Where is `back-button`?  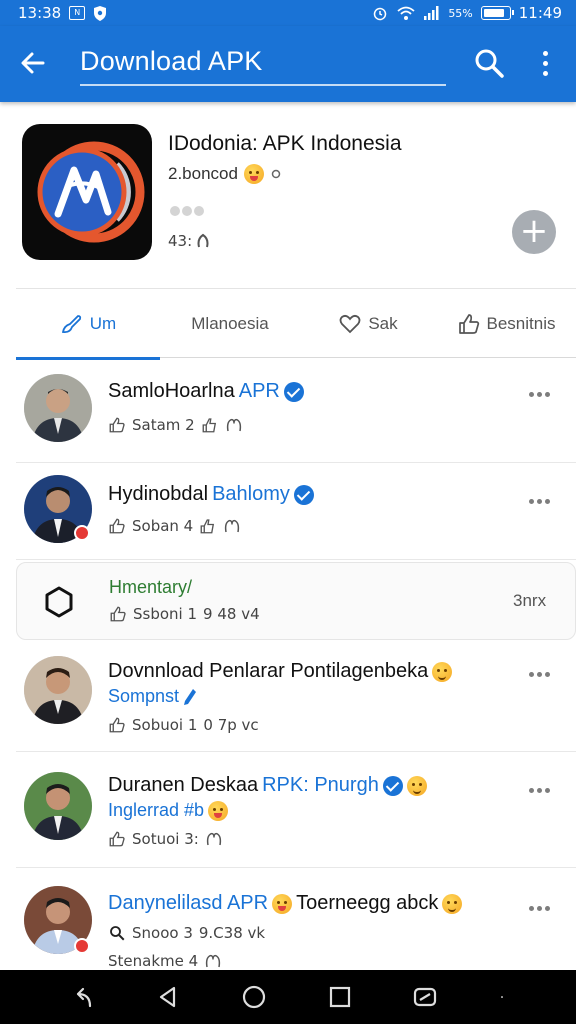 back-button is located at coordinates (33, 63).